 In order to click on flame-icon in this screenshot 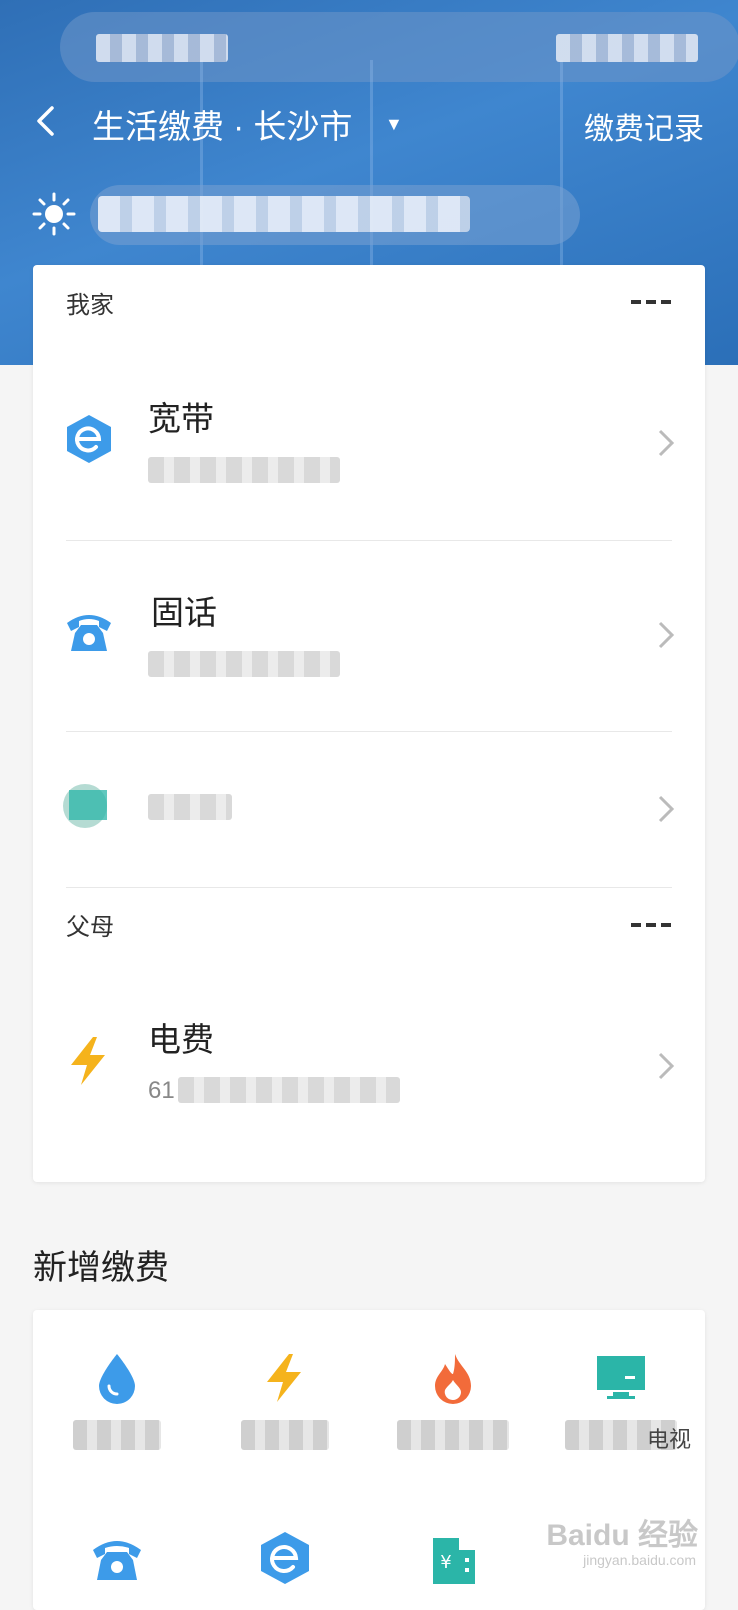, I will do `click(453, 1379)`.